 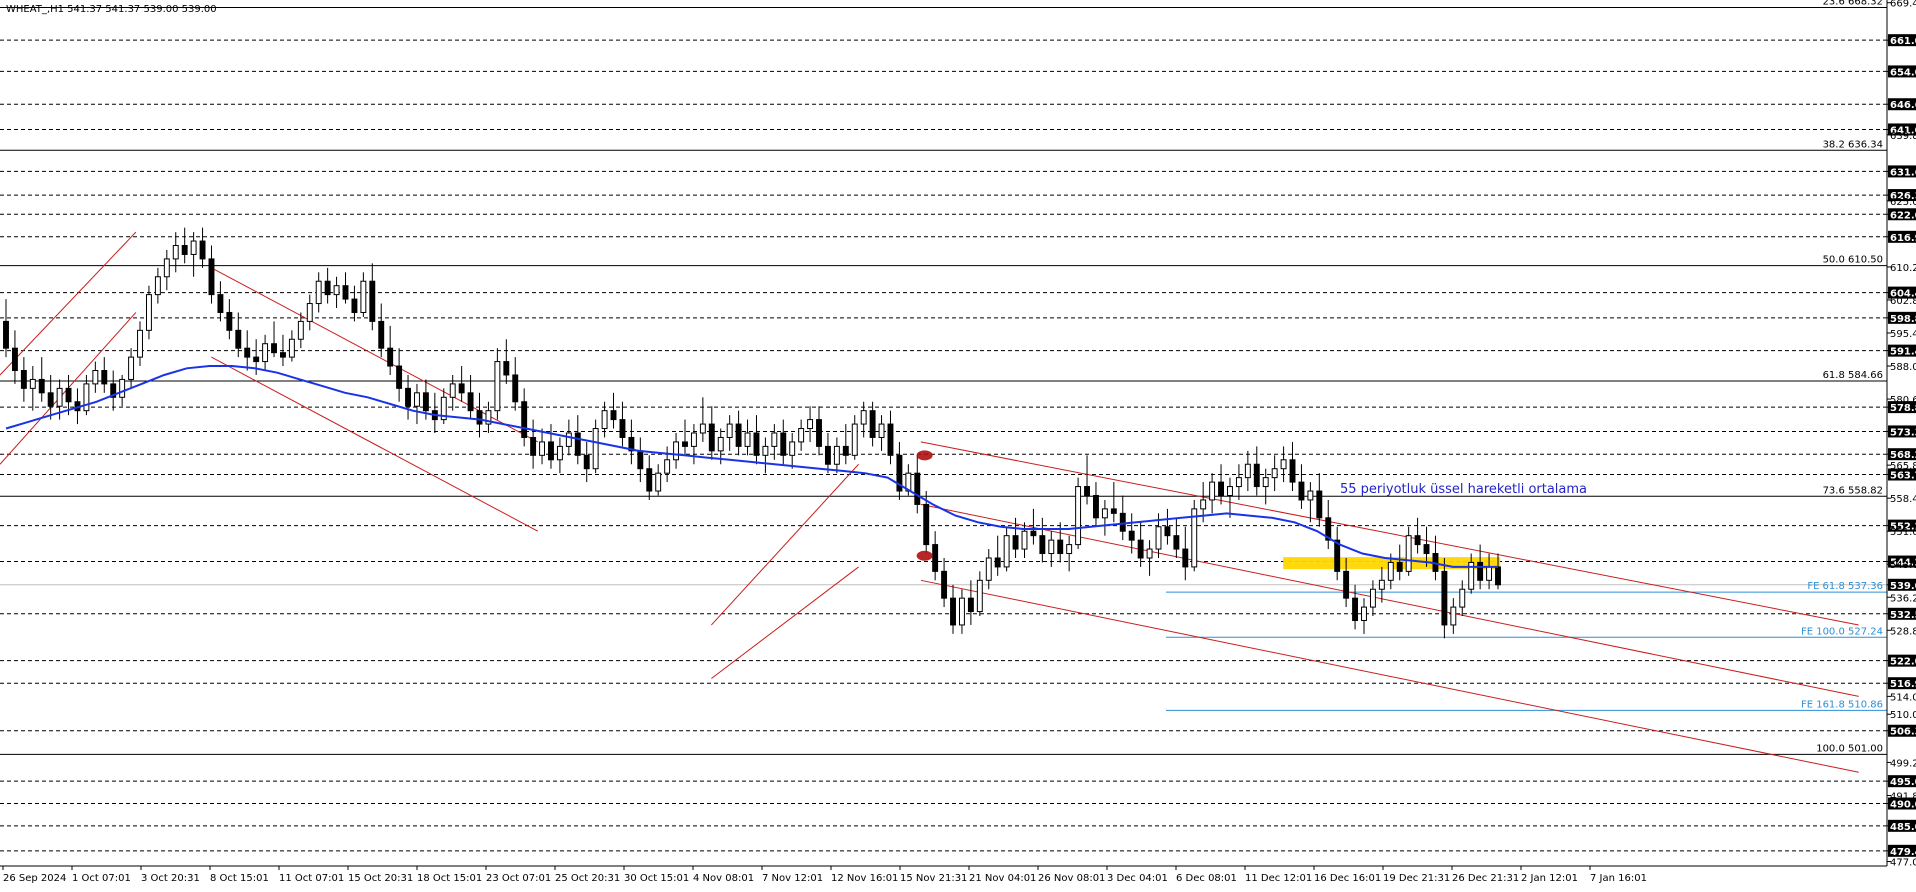 What do you see at coordinates (1903, 5) in the screenshot?
I see `y-tick-label-0: 669.40` at bounding box center [1903, 5].